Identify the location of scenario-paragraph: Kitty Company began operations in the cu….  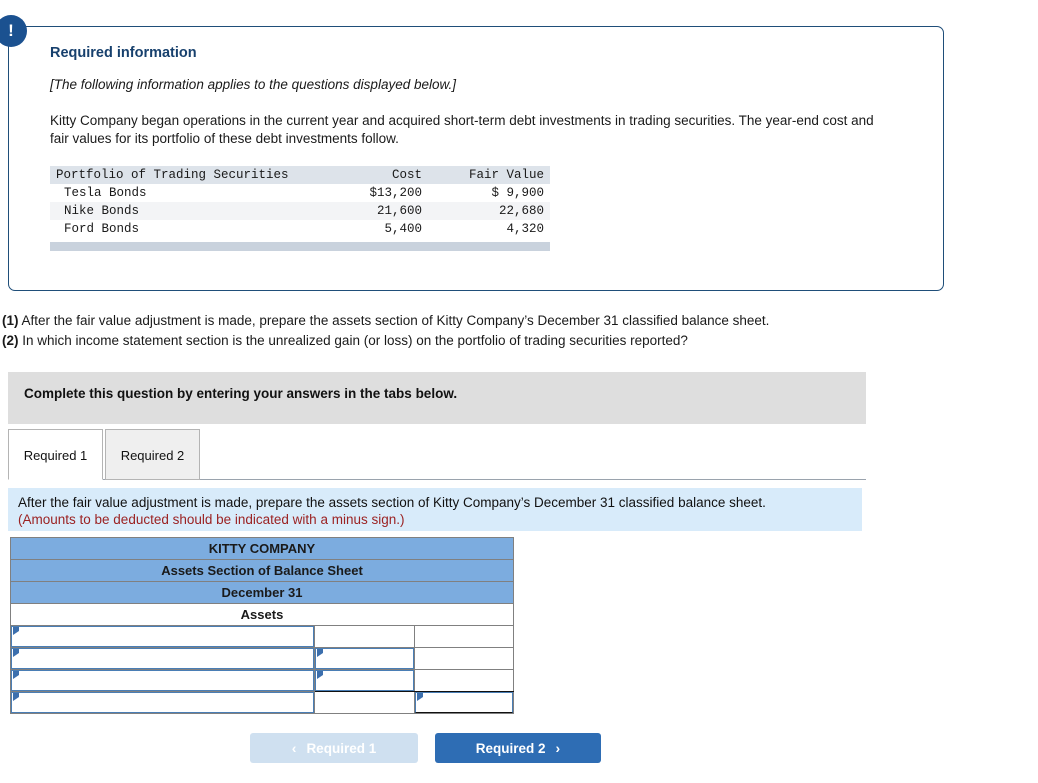
(462, 129).